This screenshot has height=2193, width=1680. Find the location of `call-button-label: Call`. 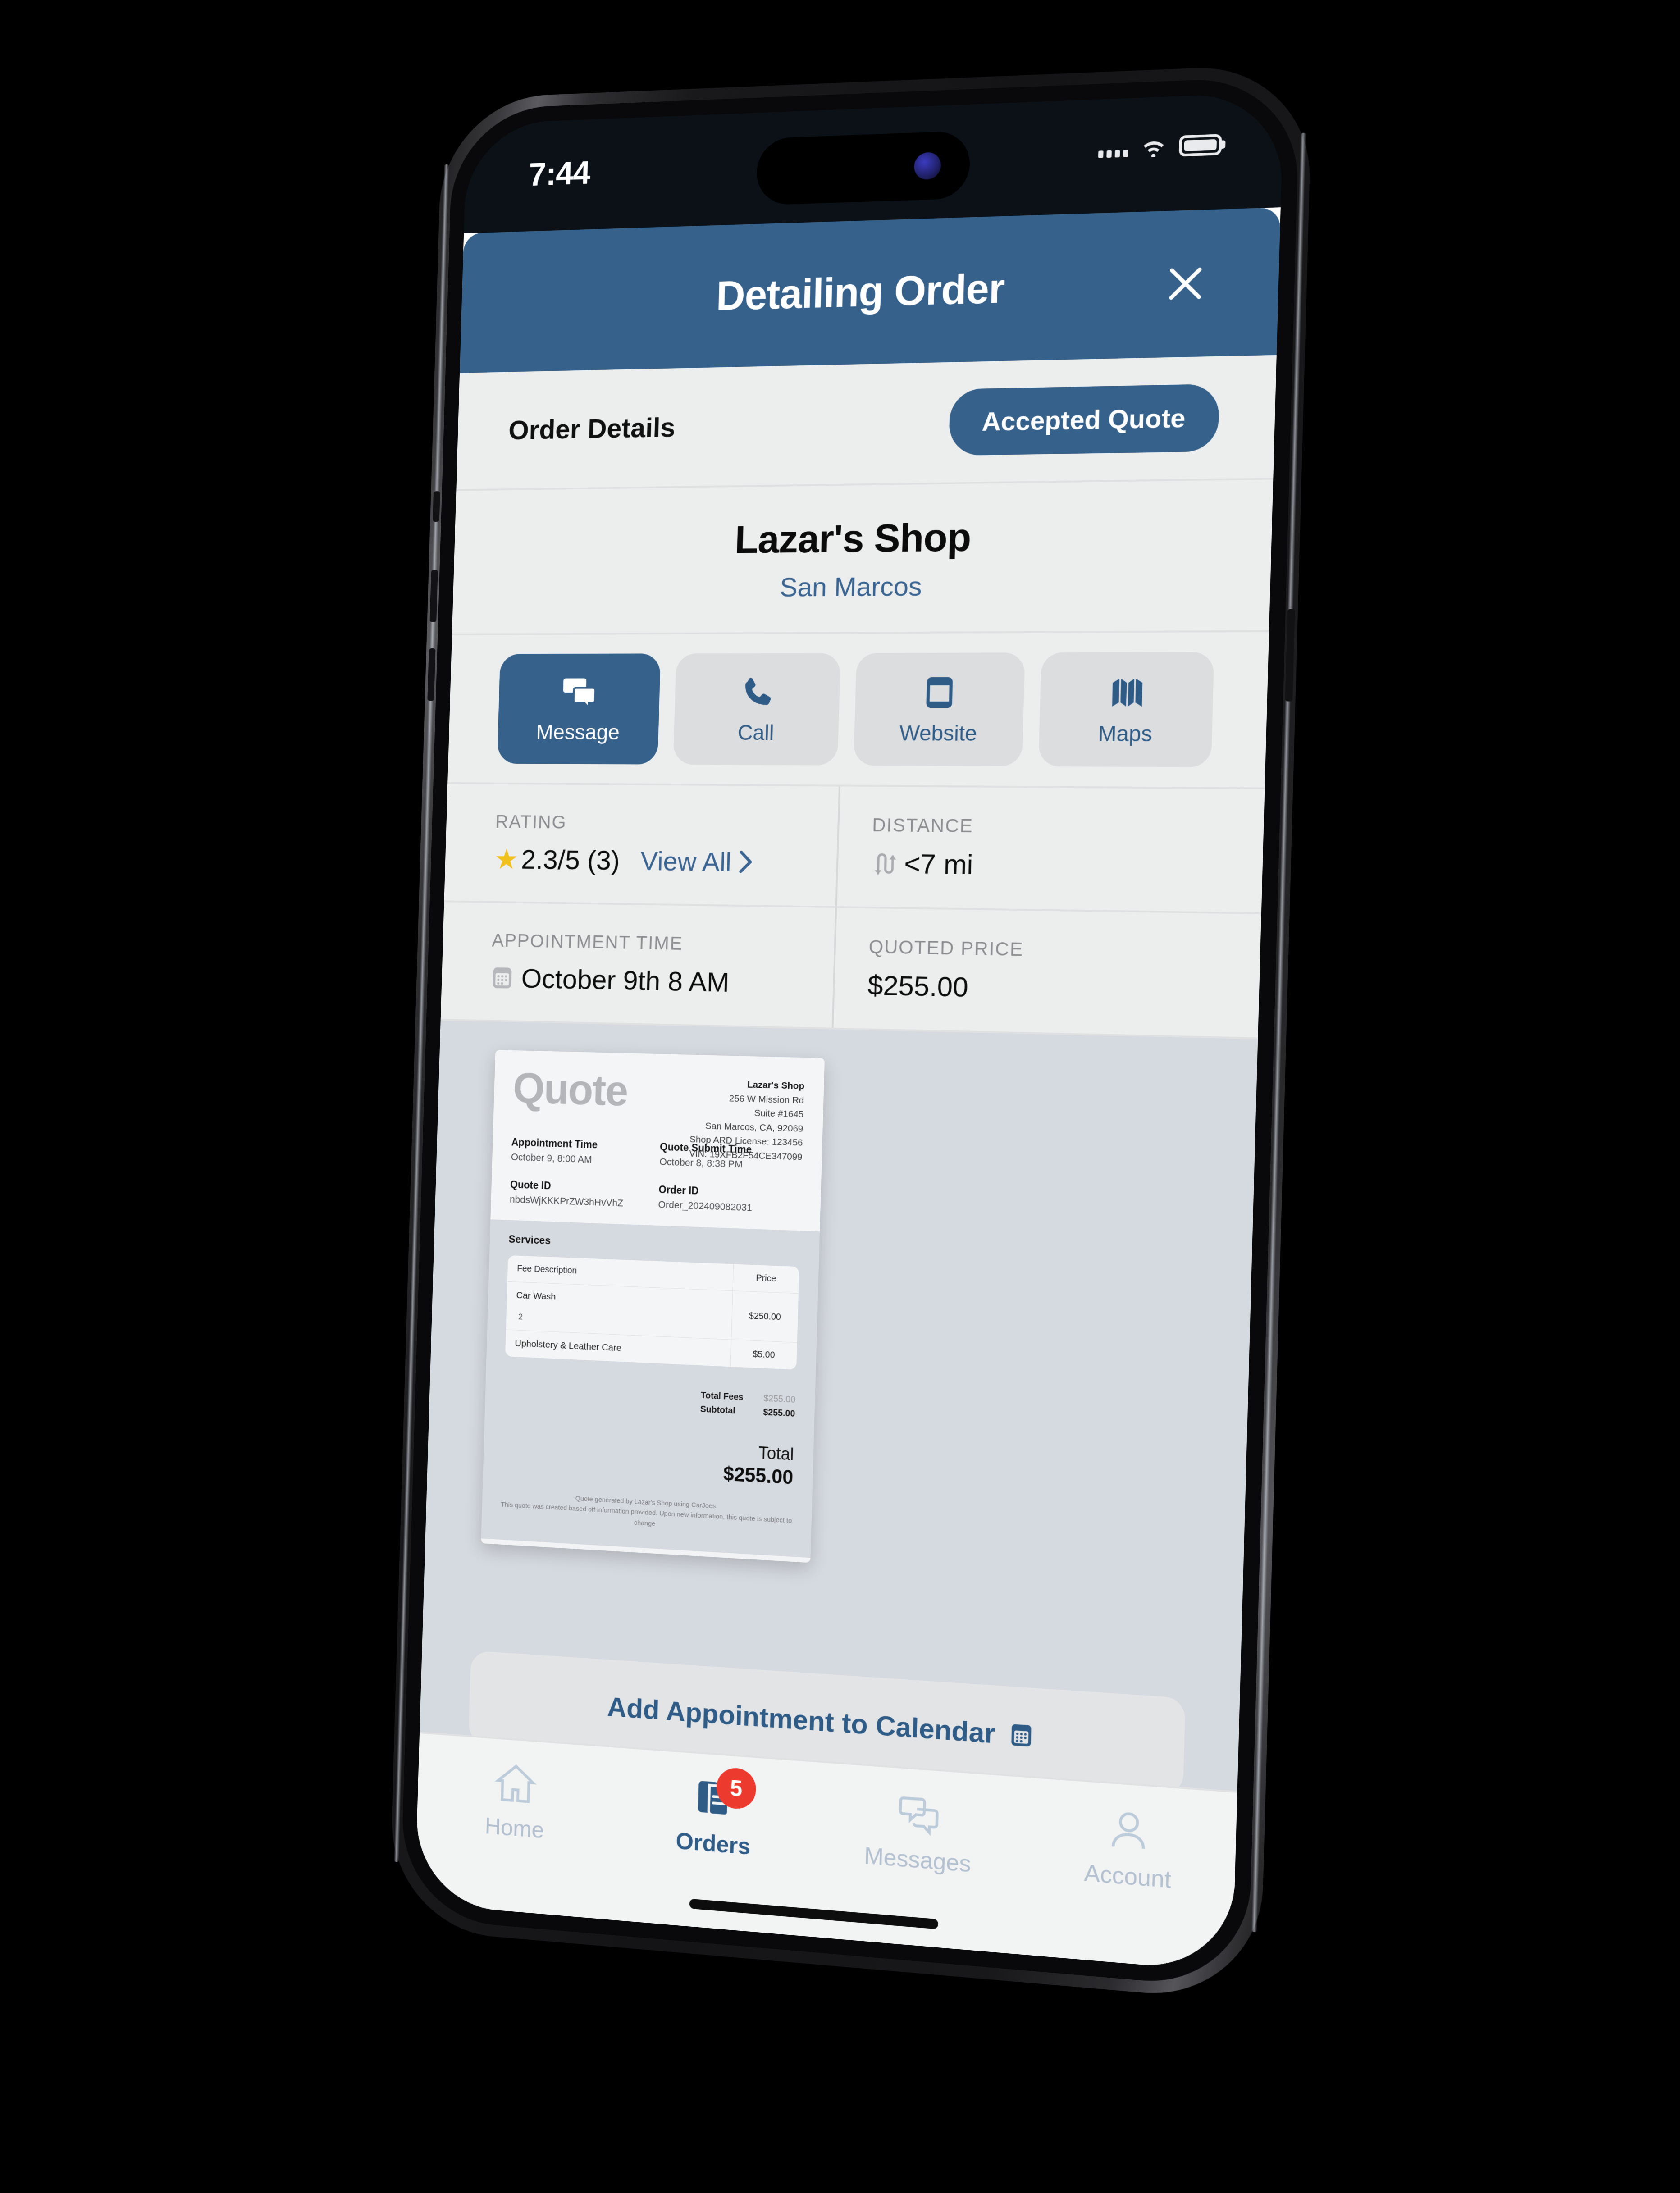

call-button-label: Call is located at coordinates (756, 732).